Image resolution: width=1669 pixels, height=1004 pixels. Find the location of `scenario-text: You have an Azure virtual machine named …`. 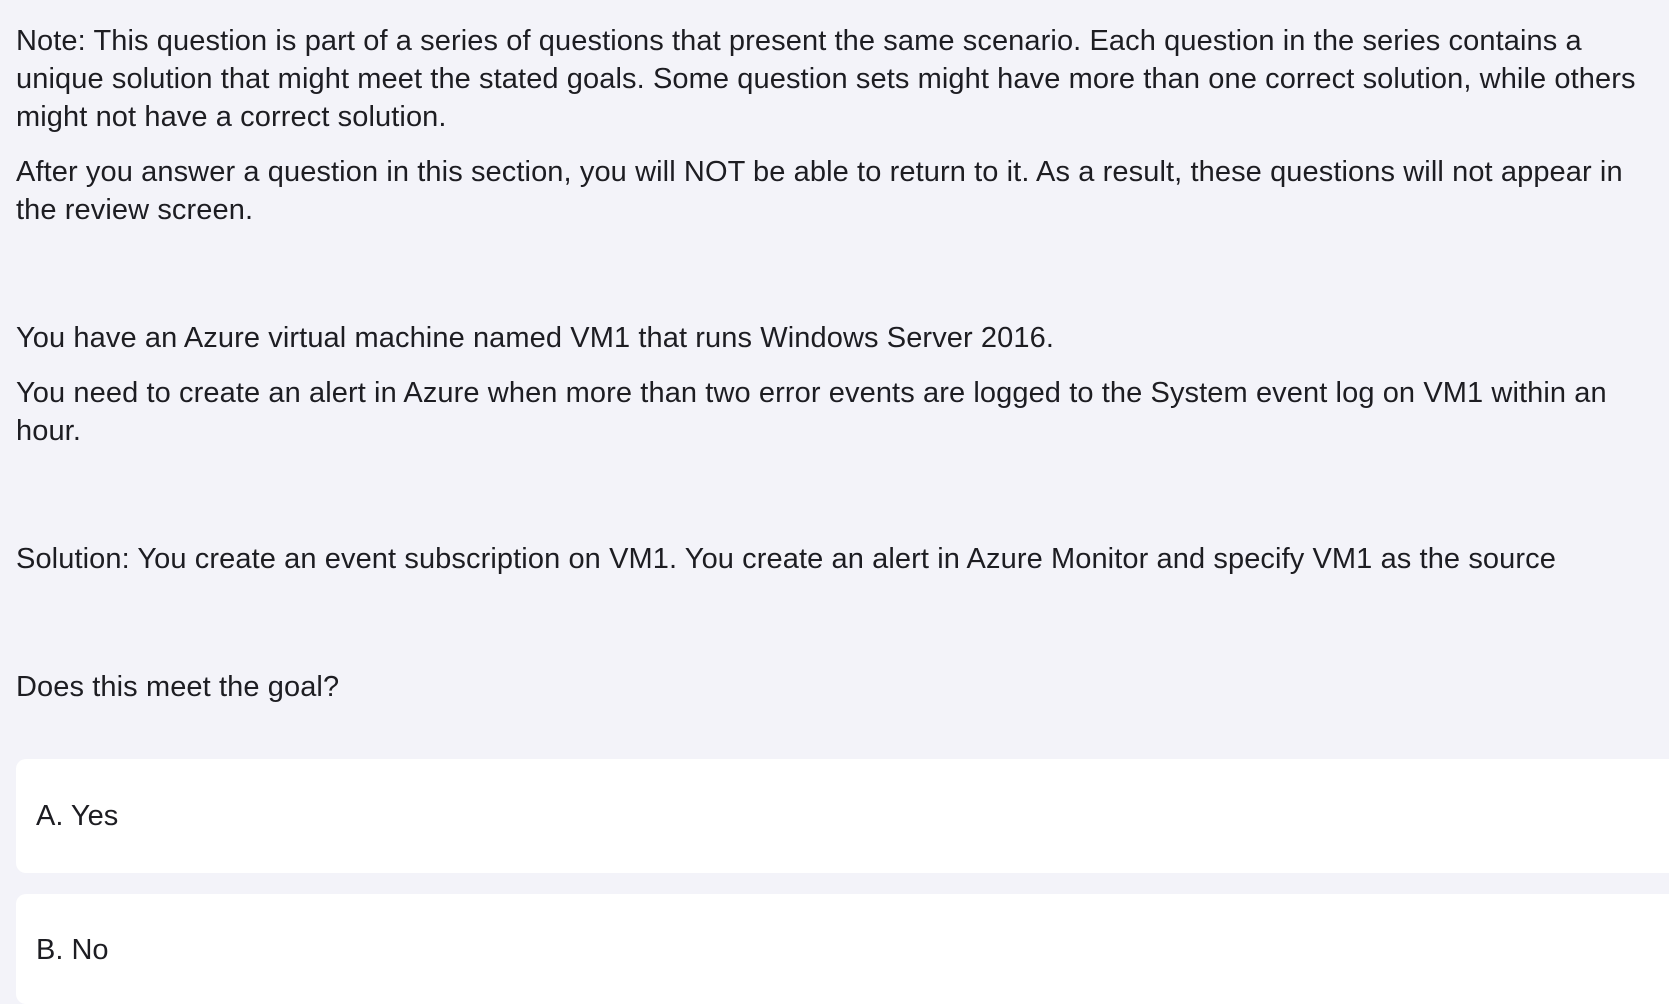

scenario-text: You have an Azure virtual machine named … is located at coordinates (535, 338).